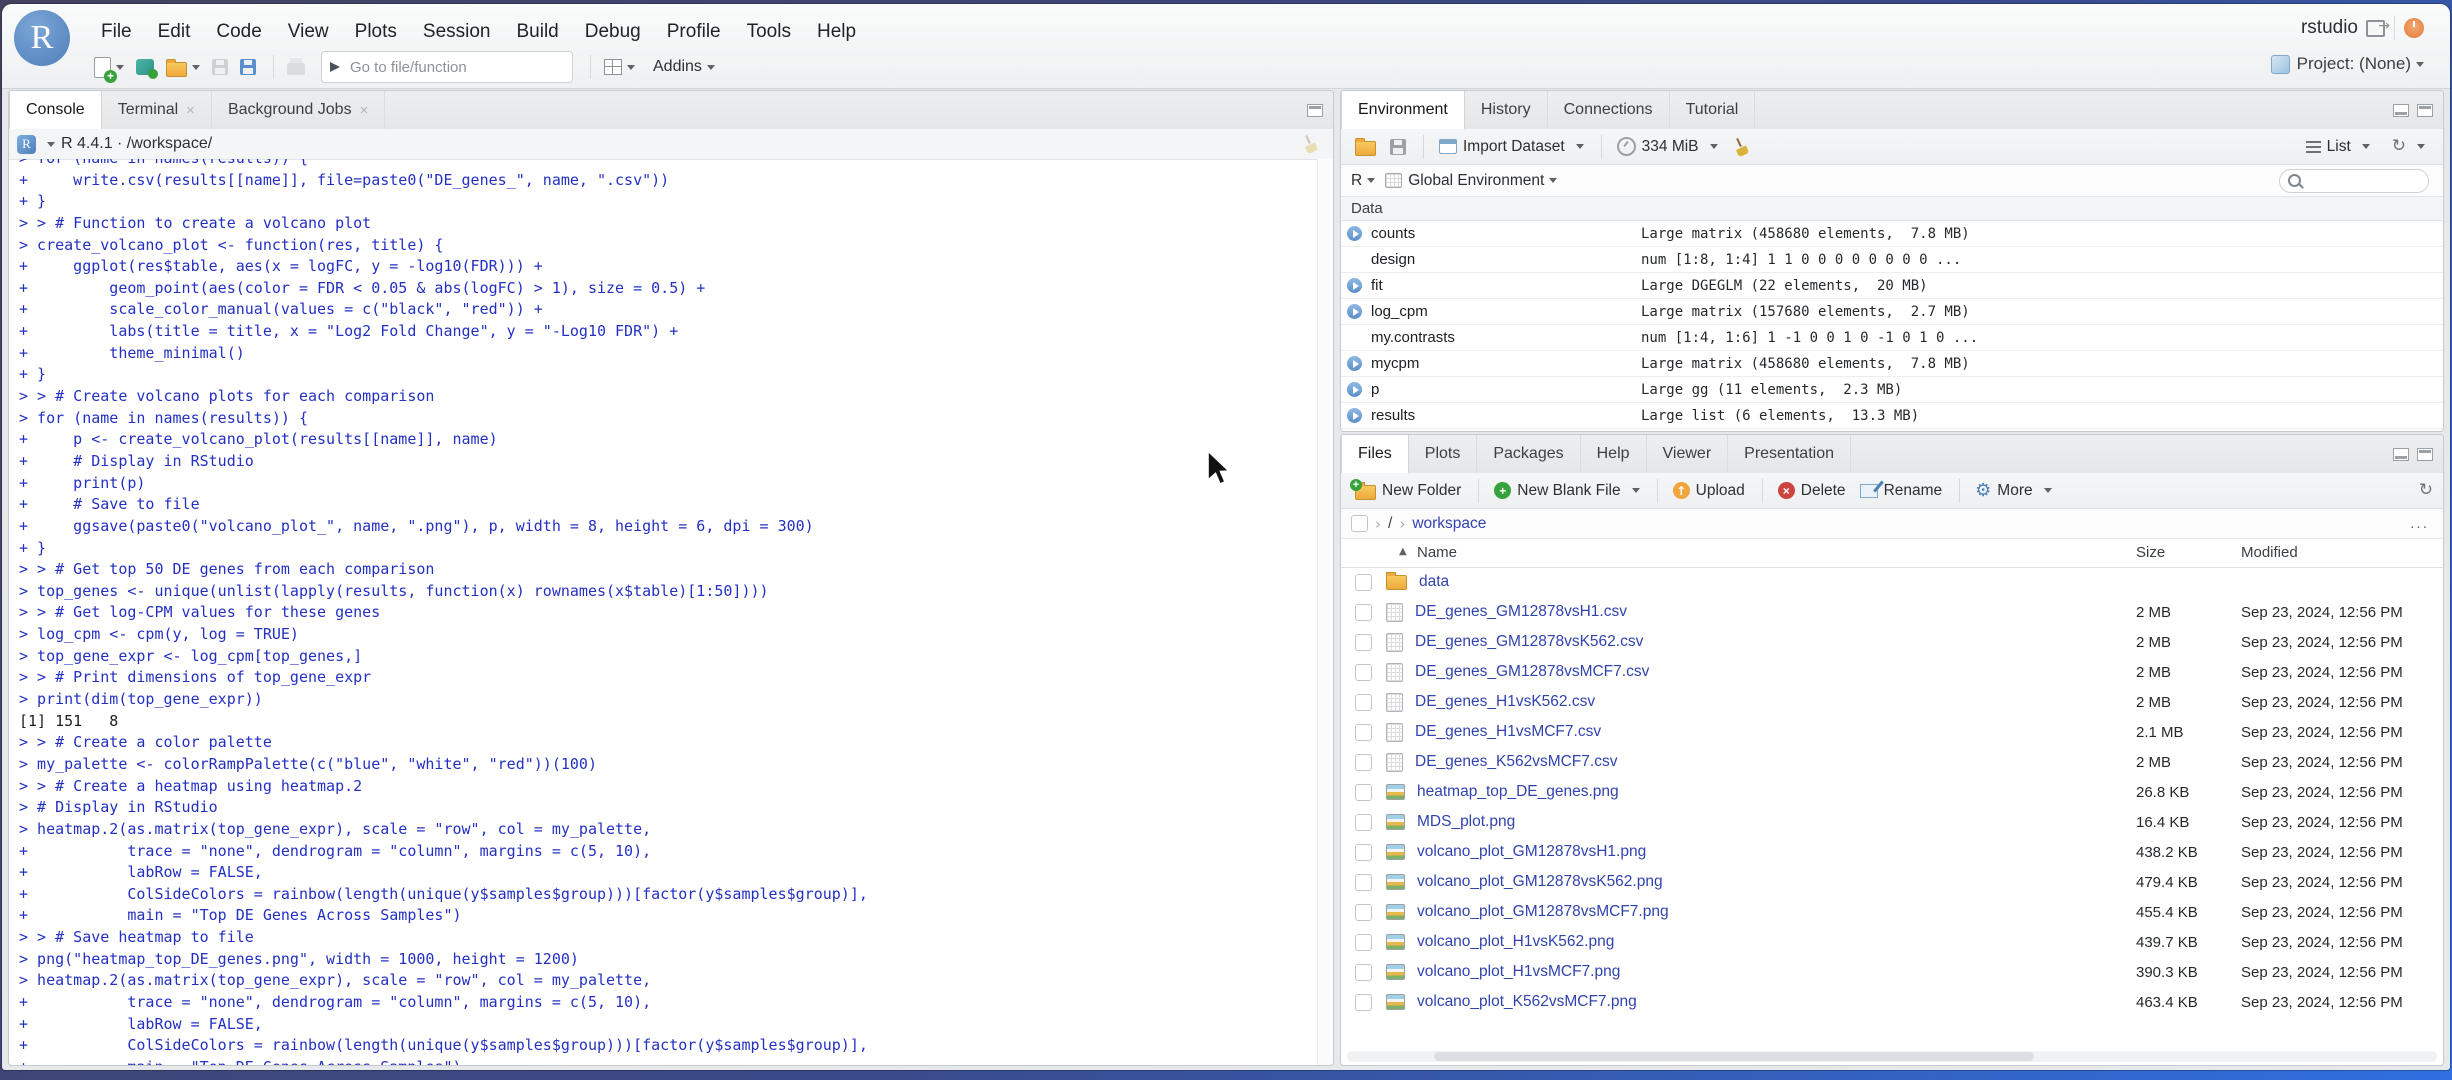  What do you see at coordinates (376, 32) in the screenshot?
I see `menu-item: Plots` at bounding box center [376, 32].